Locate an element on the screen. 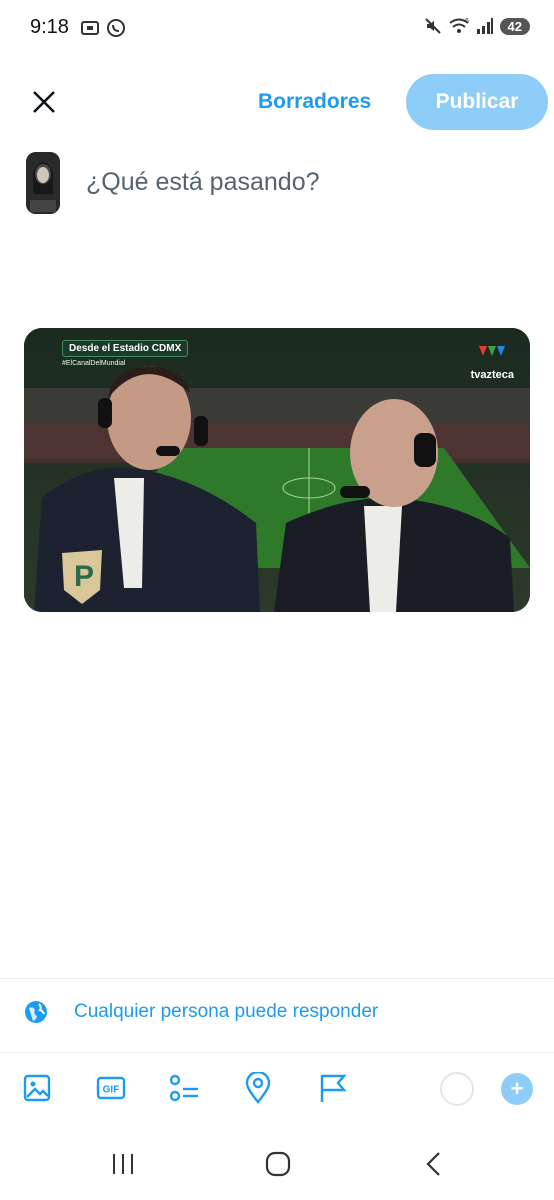 This screenshot has height=1200, width=554. mute-icon is located at coordinates (432, 26).